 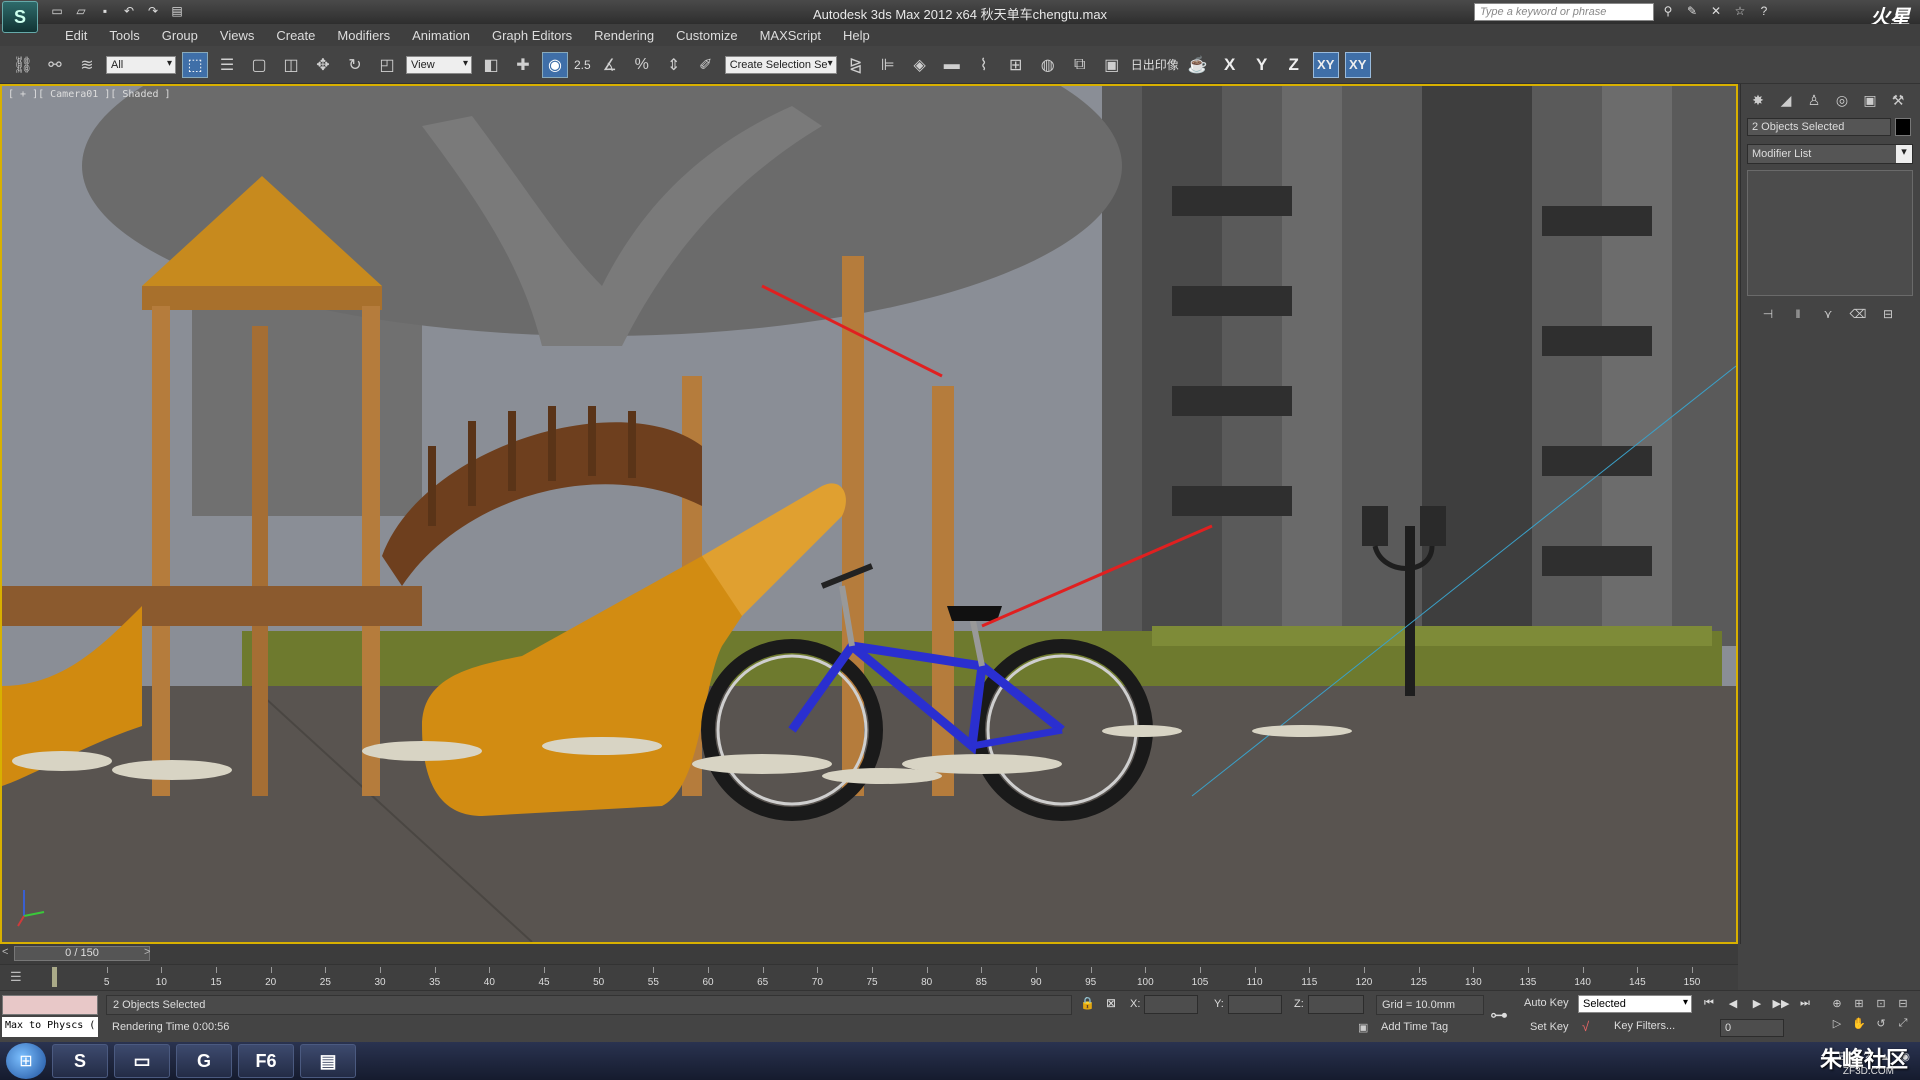 I want to click on menu-create: Create, so click(x=295, y=35).